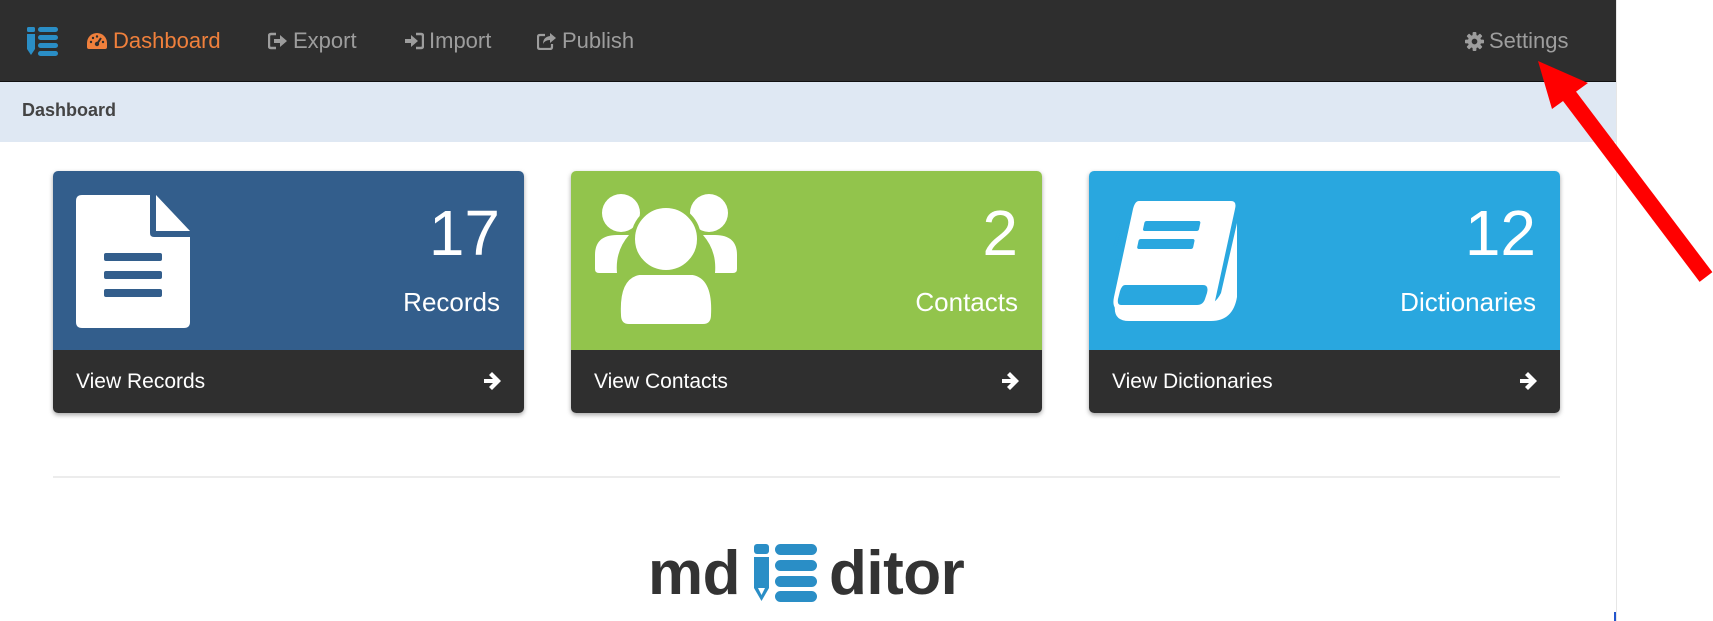  Describe the element at coordinates (1500, 233) in the screenshot. I see `dictionaries-count: 12` at that location.